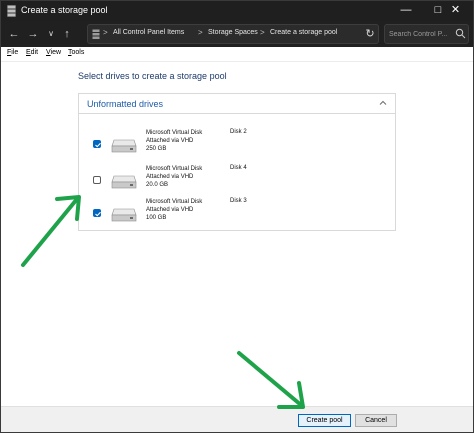  I want to click on arrow-left-icon: ←, so click(14, 34).